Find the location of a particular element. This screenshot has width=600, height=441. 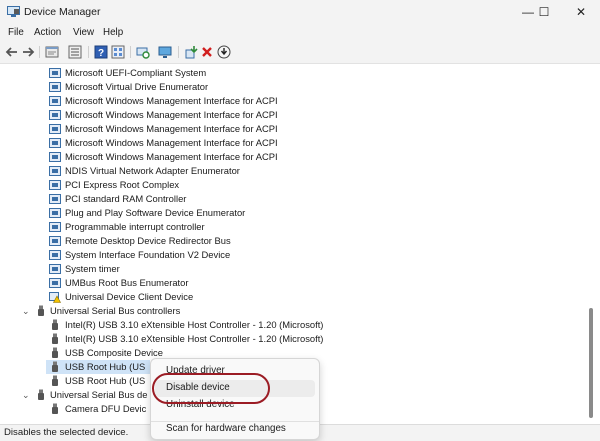

device-manager-app-icon is located at coordinates (13, 11).